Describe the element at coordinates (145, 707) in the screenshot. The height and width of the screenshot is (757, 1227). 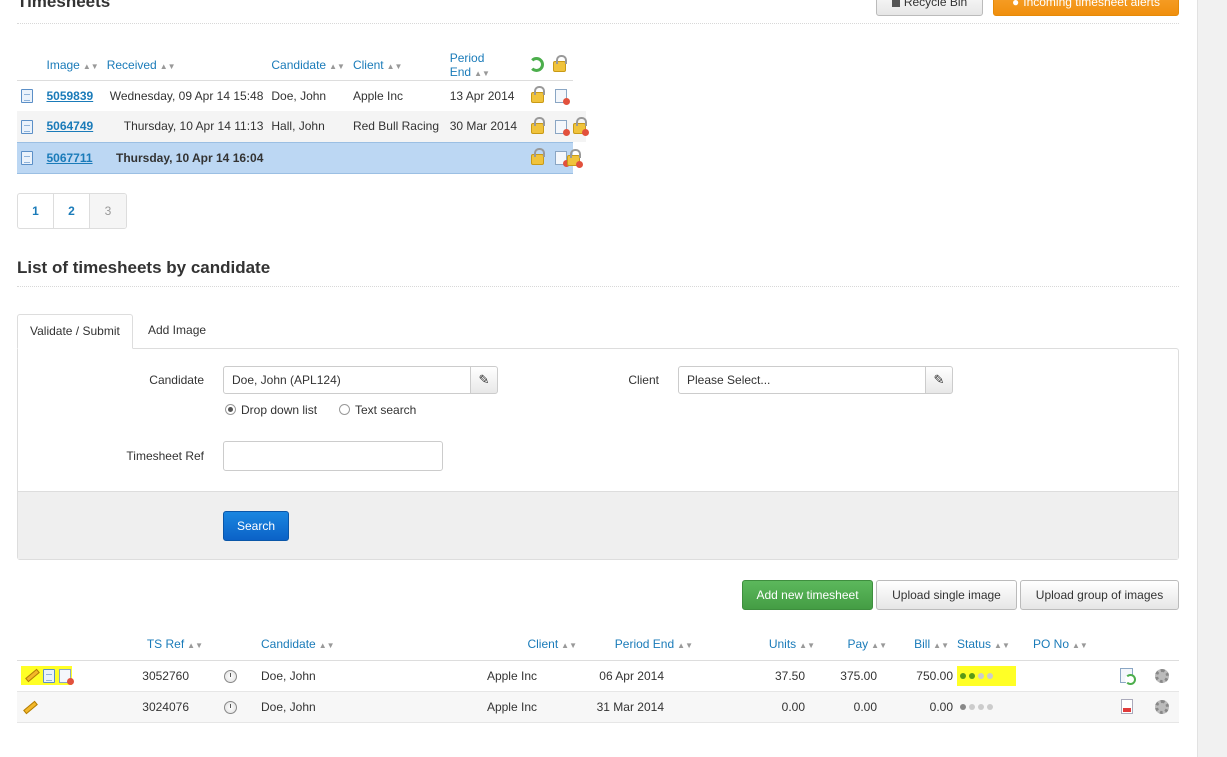
I see `ts-ref-cell: 3024076` at that location.